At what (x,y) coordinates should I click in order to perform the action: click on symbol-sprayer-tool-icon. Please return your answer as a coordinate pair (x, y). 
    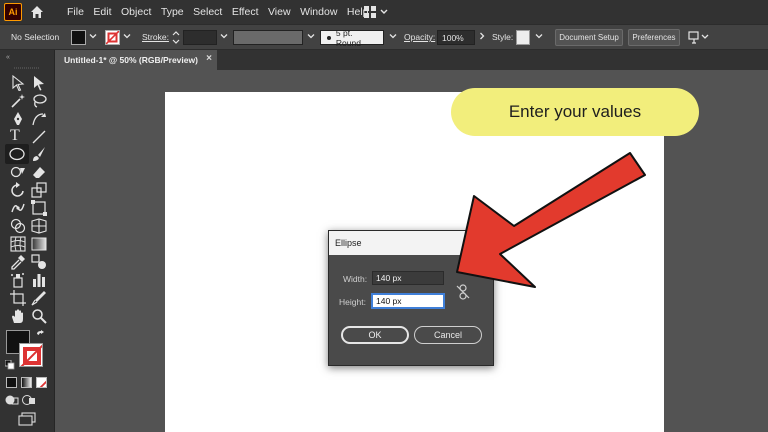
    Looking at the image, I should click on (18, 280).